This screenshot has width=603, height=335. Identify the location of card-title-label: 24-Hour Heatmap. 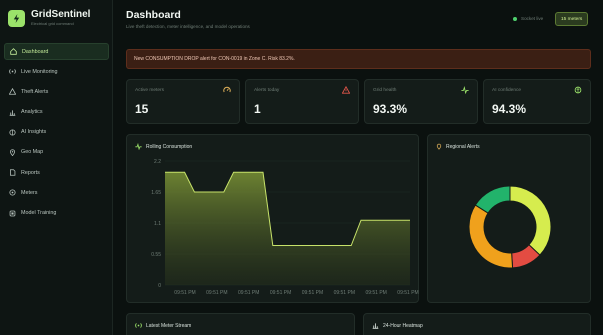
(403, 325).